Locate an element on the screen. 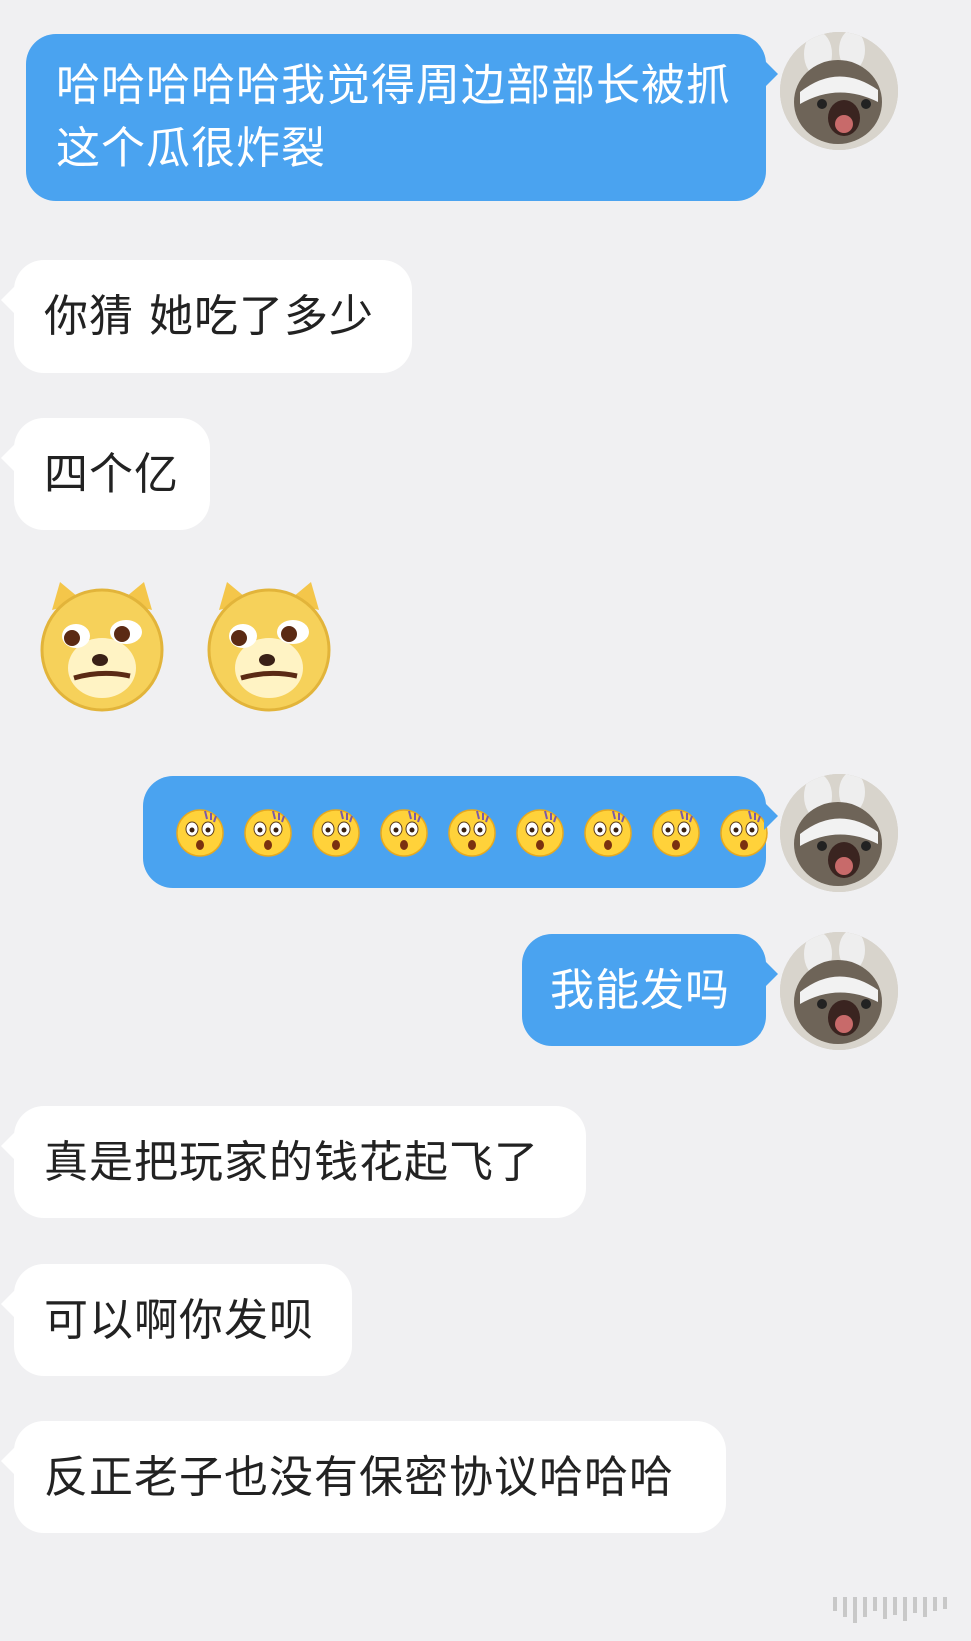 The width and height of the screenshot is (971, 1641). message-text: 真是把玩家的钱花起飞了 is located at coordinates (291, 1162).